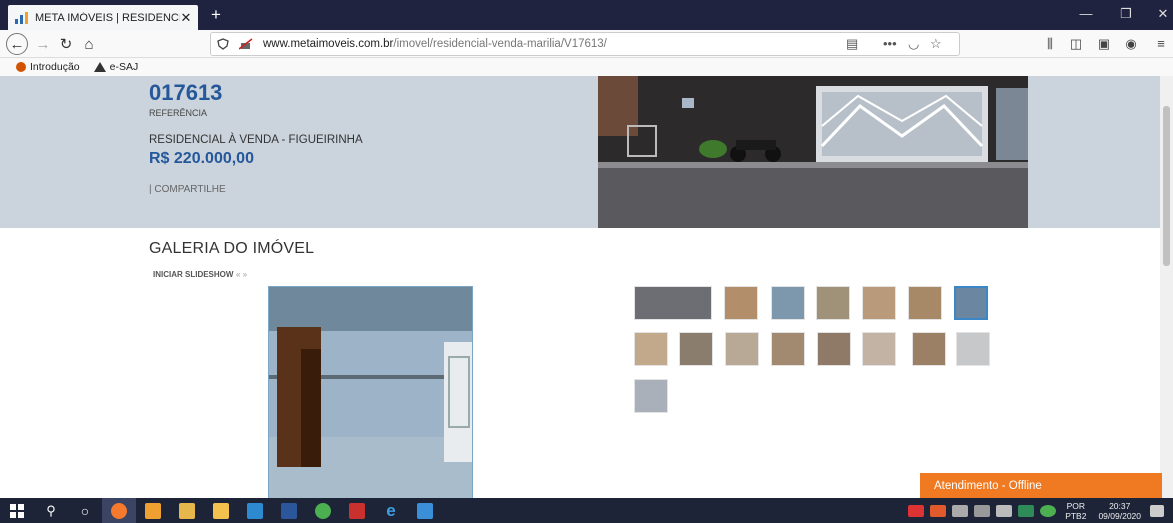 This screenshot has width=1173, height=523. I want to click on gallery-main-photo, so click(370, 392).